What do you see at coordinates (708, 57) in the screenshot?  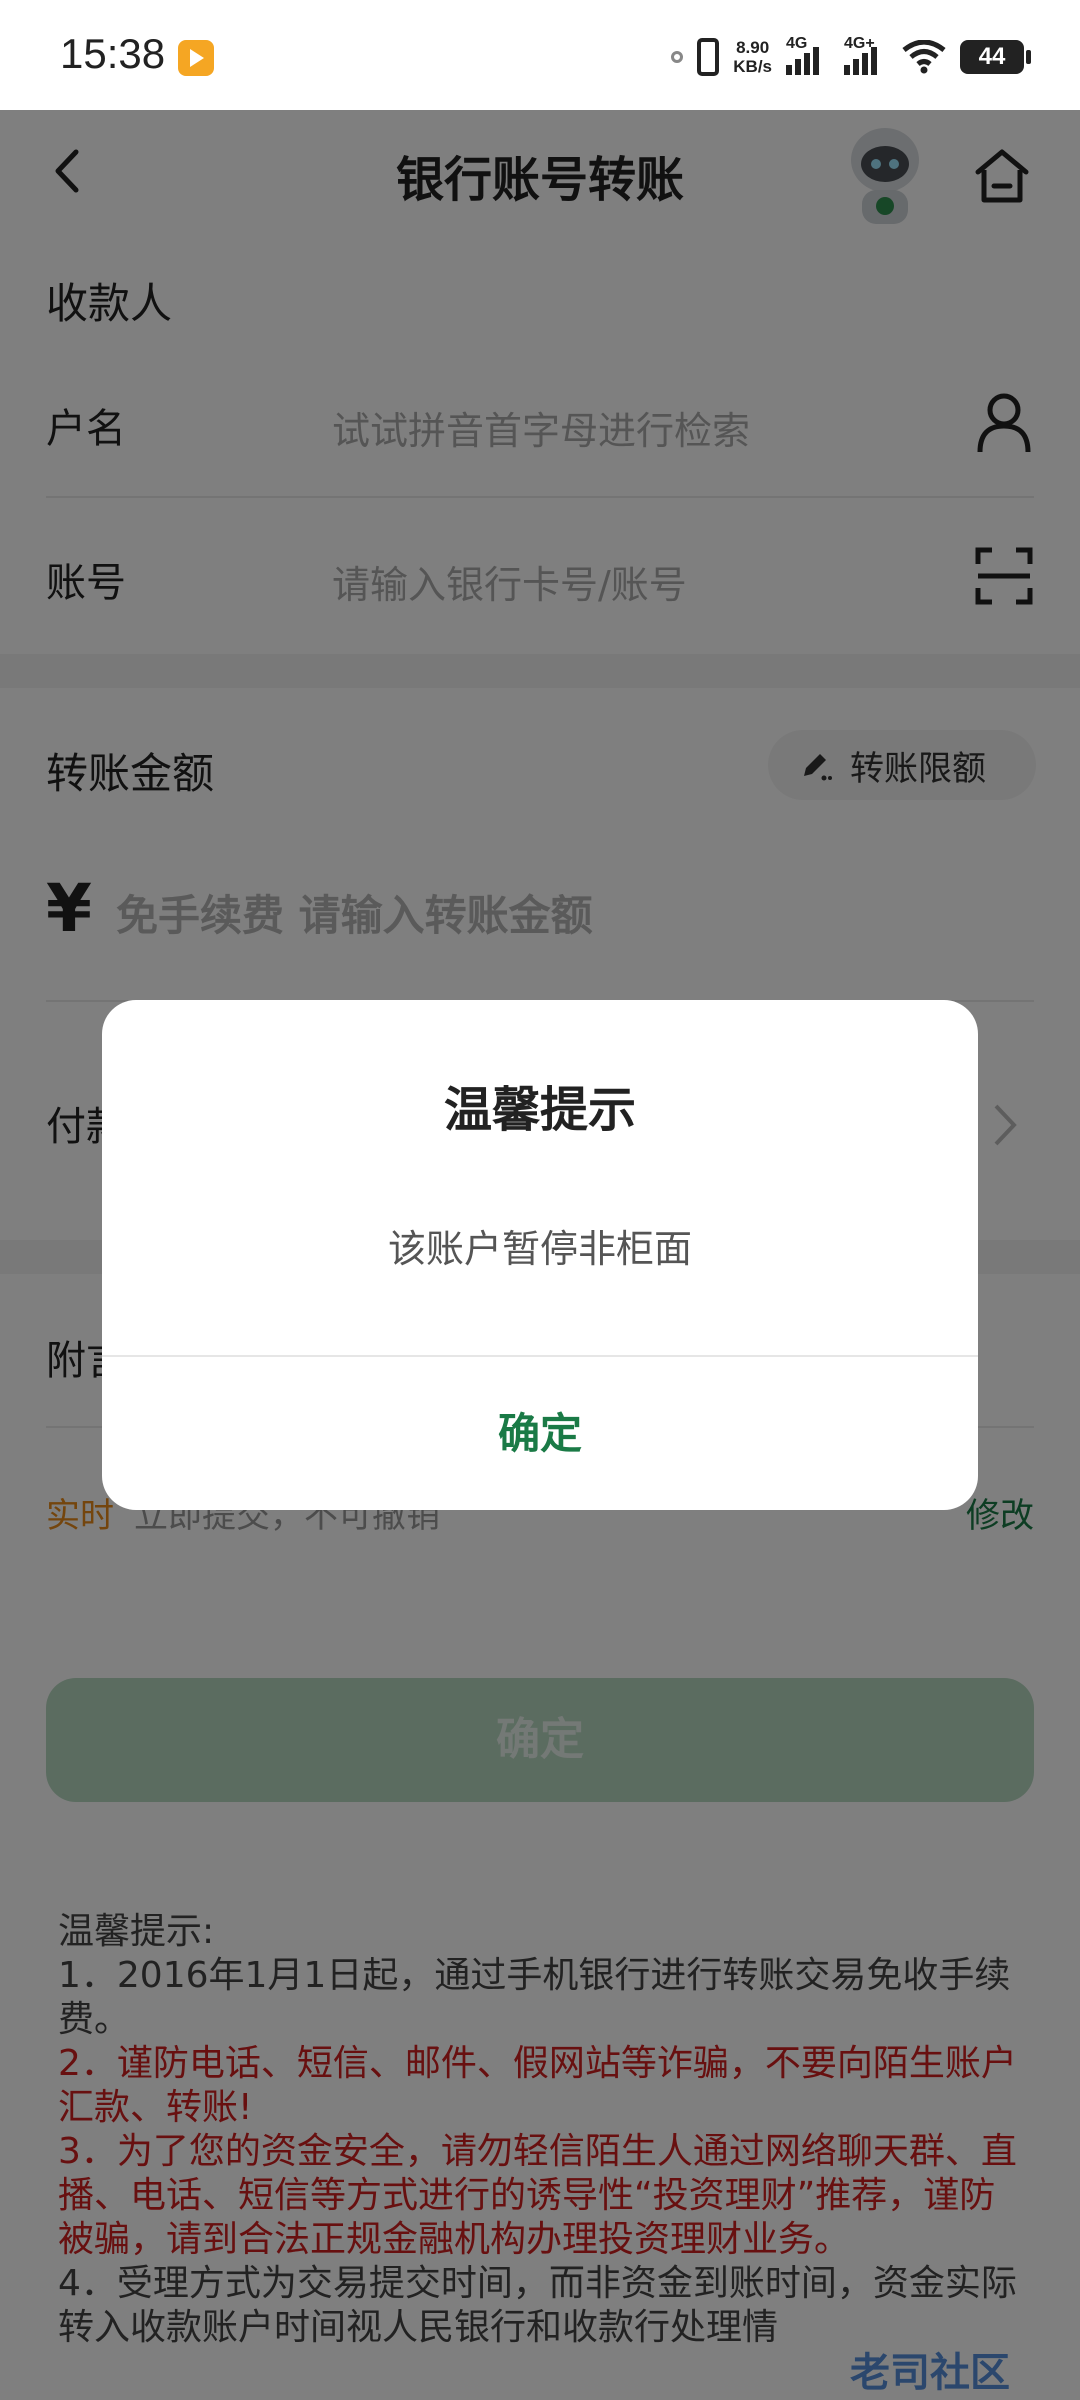 I see `vibrate-icon` at bounding box center [708, 57].